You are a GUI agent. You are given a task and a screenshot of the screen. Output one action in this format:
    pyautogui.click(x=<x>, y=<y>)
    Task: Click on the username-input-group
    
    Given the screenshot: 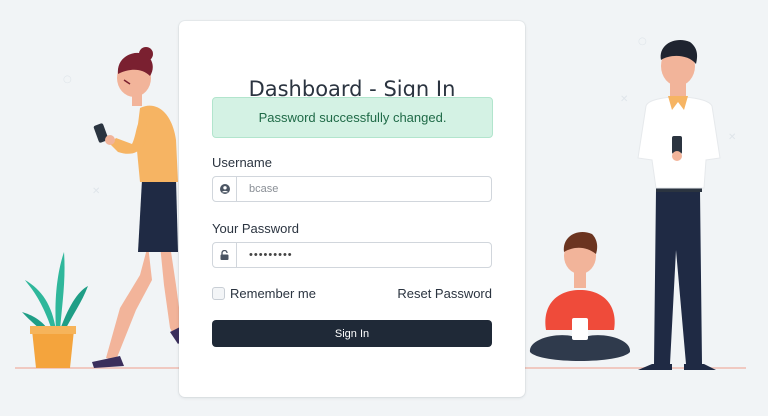 What is the action you would take?
    pyautogui.click(x=352, y=189)
    